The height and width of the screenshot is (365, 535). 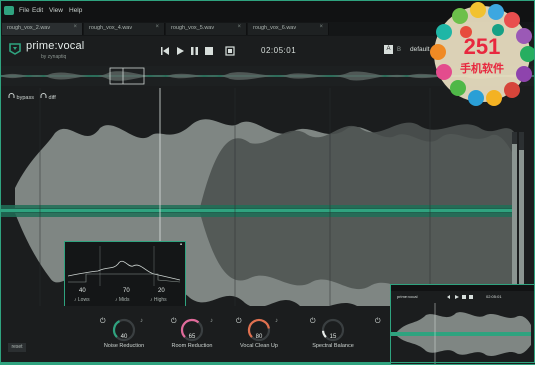 What do you see at coordinates (54, 57) in the screenshot?
I see `product-vendor: by zynaptiq` at bounding box center [54, 57].